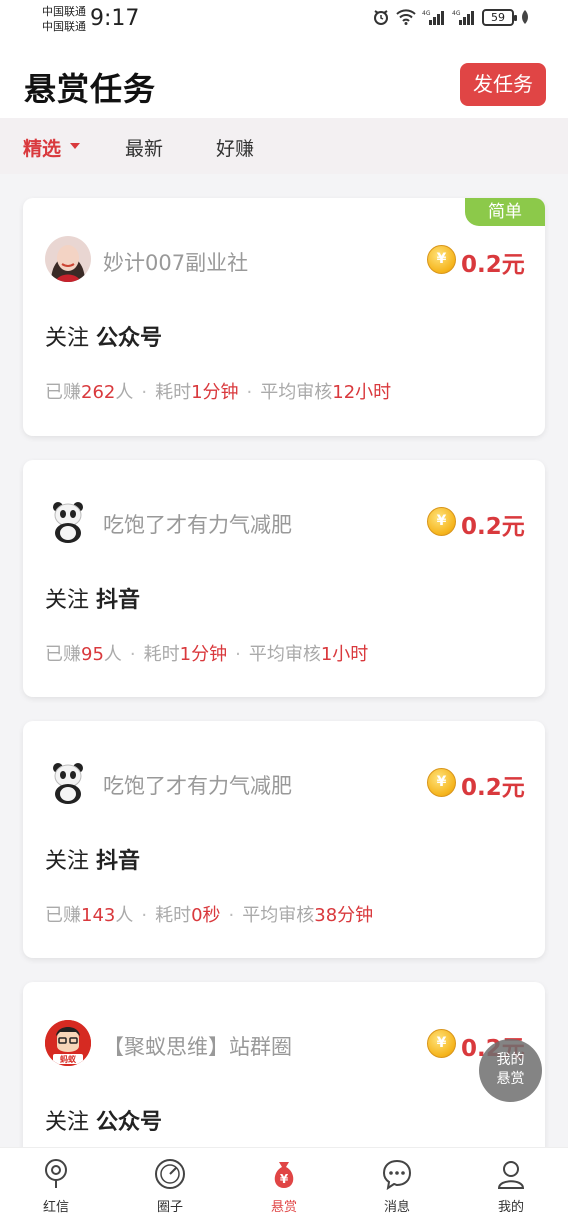  Describe the element at coordinates (510, 1060) in the screenshot. I see `fab-line-1: 我的` at that location.